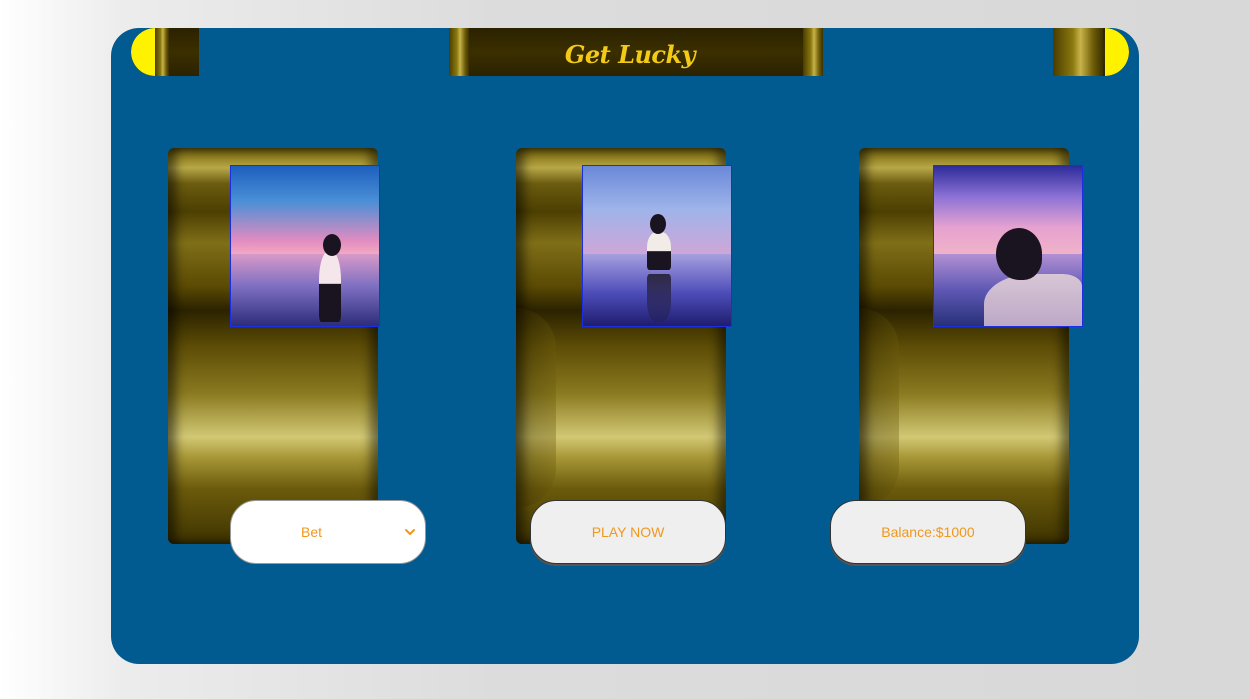 This screenshot has height=699, width=1250. I want to click on chevron-down-icon, so click(410, 532).